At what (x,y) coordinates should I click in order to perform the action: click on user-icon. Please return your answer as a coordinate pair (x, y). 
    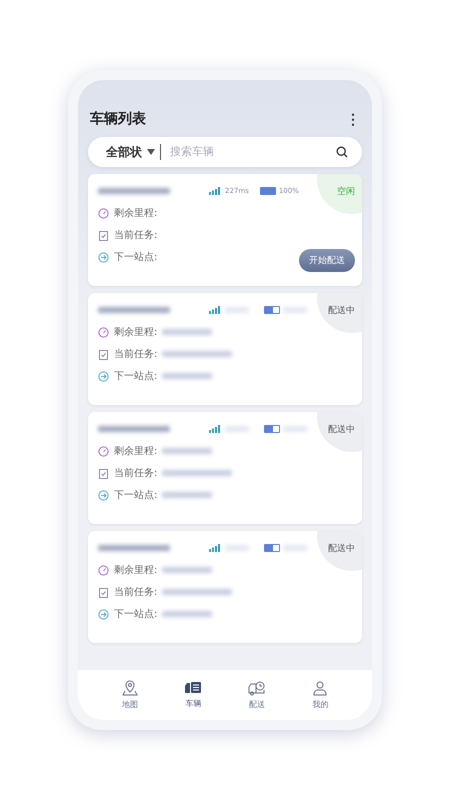
    Looking at the image, I should click on (320, 688).